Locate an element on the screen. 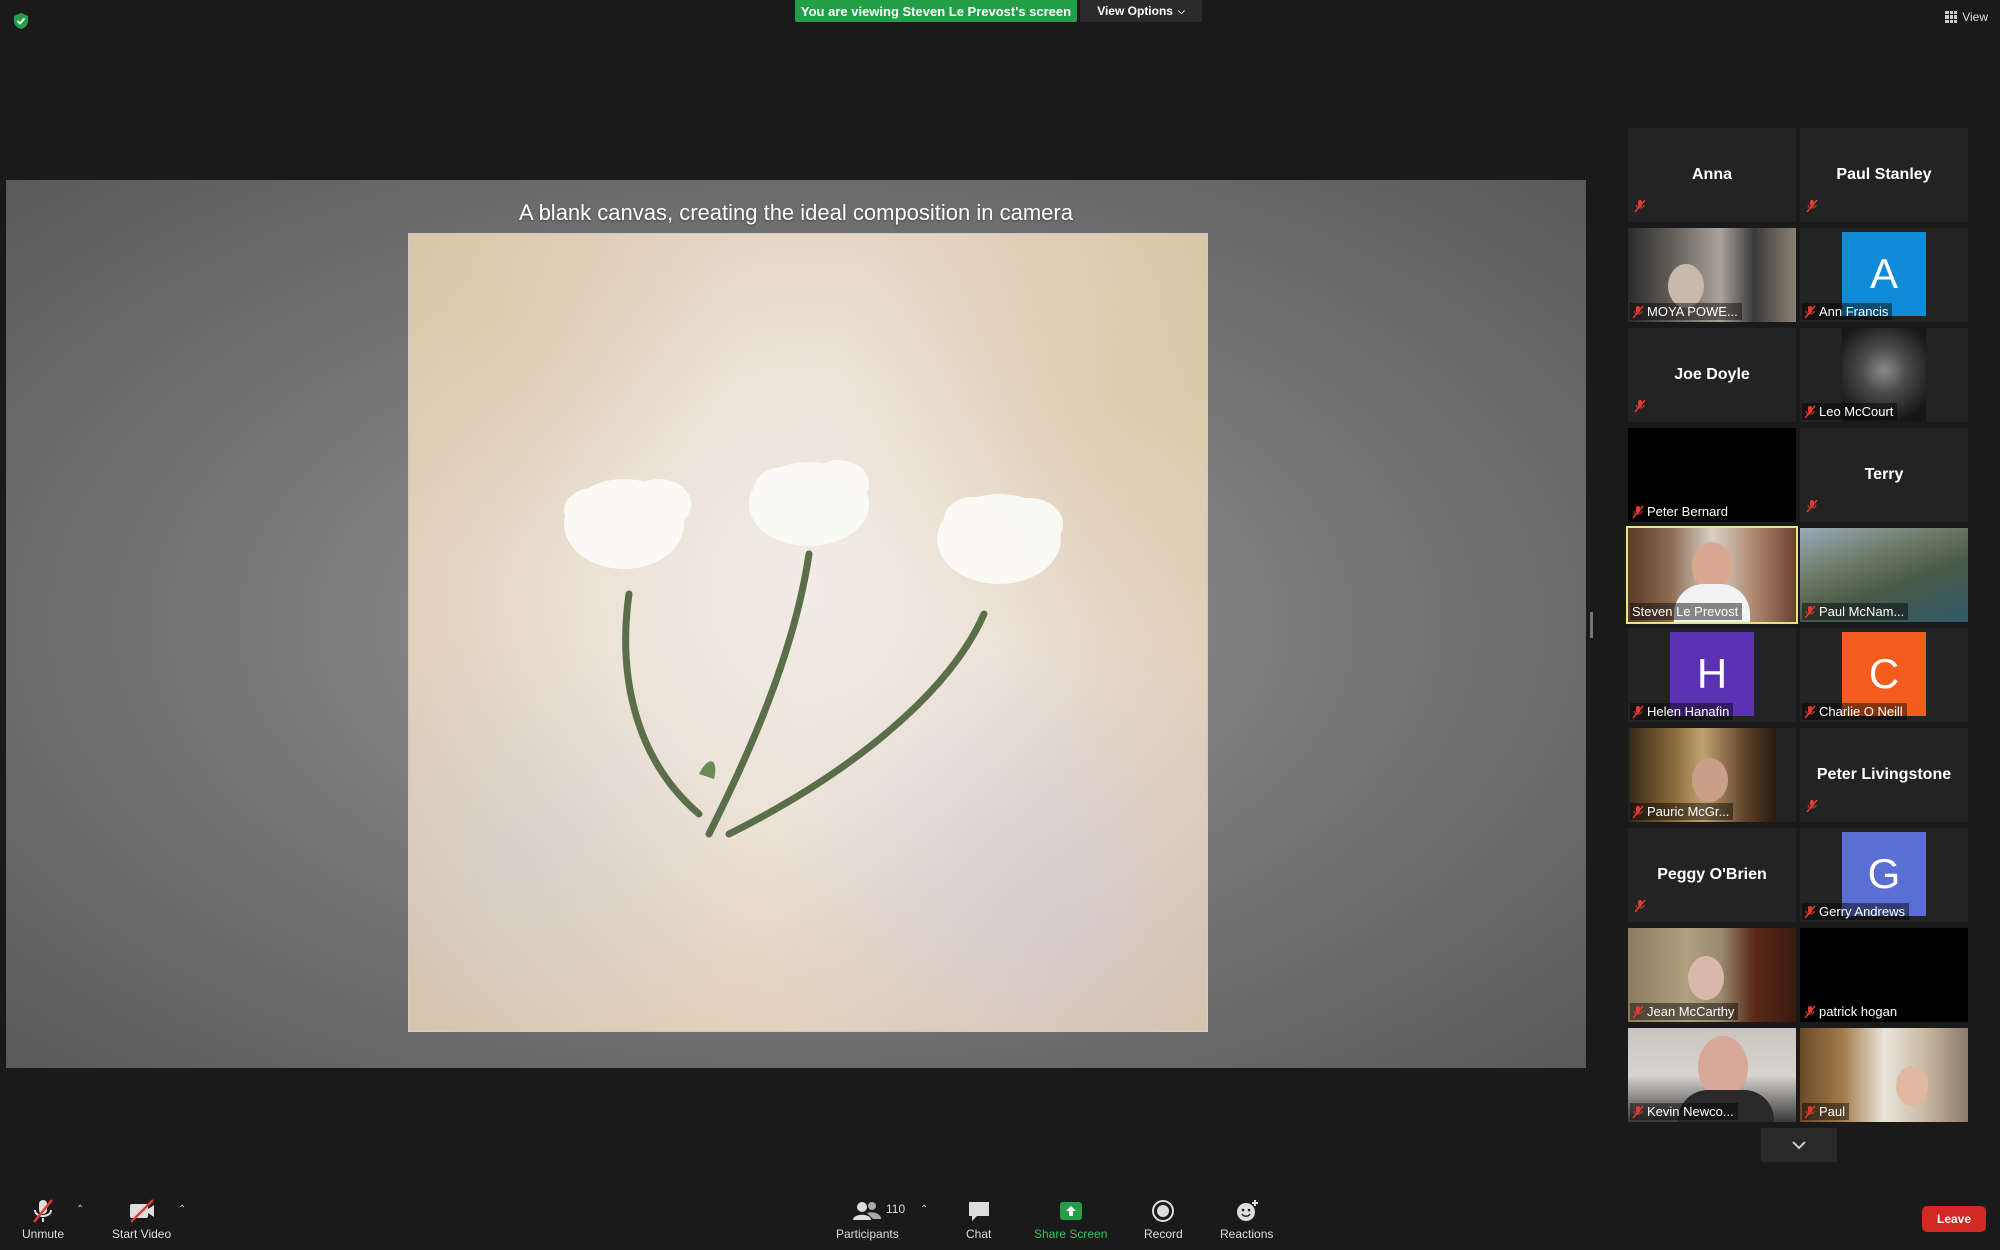  chat-label: Chat is located at coordinates (979, 1234).